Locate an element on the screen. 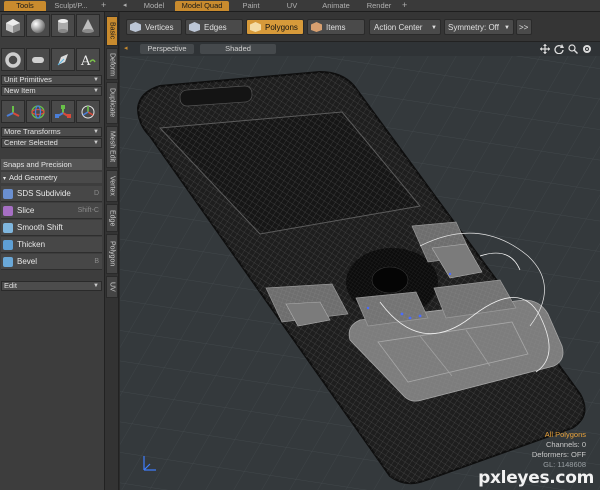 Image resolution: width=600 pixels, height=490 pixels. shading-dropdown: Shaded is located at coordinates (238, 49).